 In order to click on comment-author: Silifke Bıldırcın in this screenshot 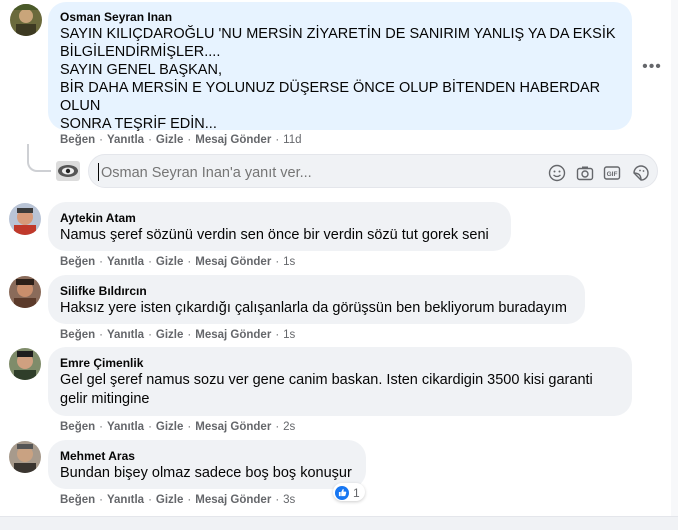, I will do `click(316, 291)`.